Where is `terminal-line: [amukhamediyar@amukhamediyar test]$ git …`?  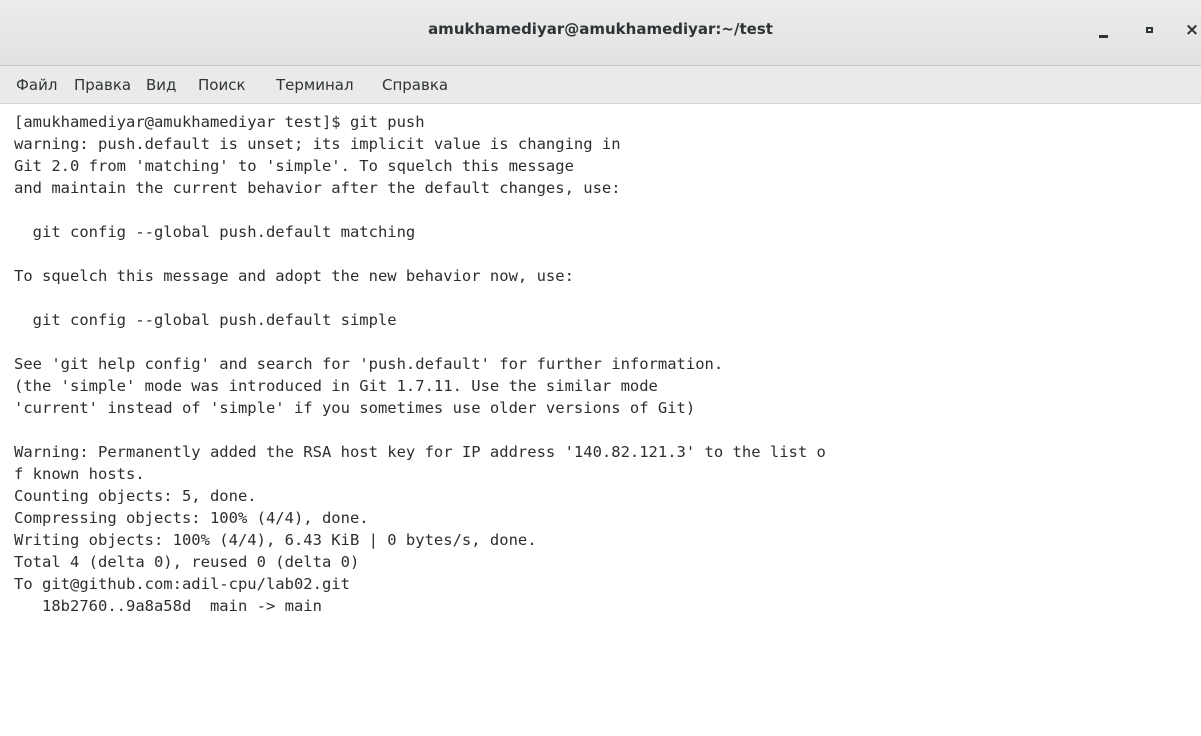
terminal-line: [amukhamediyar@amukhamediyar test]$ git … is located at coordinates (219, 122).